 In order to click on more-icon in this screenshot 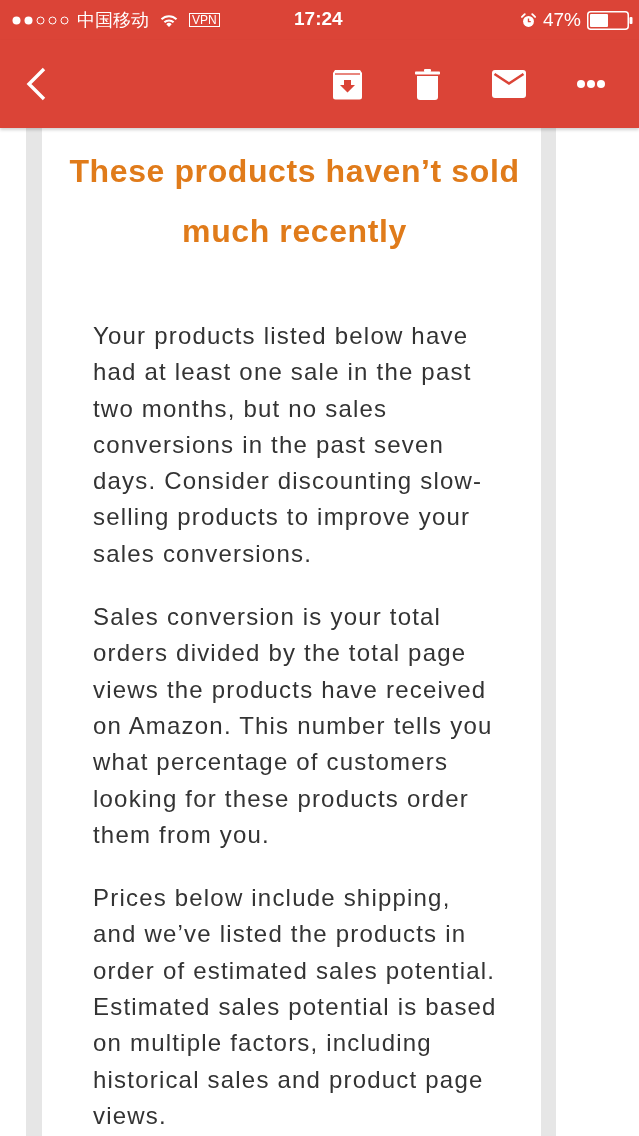, I will do `click(591, 84)`.